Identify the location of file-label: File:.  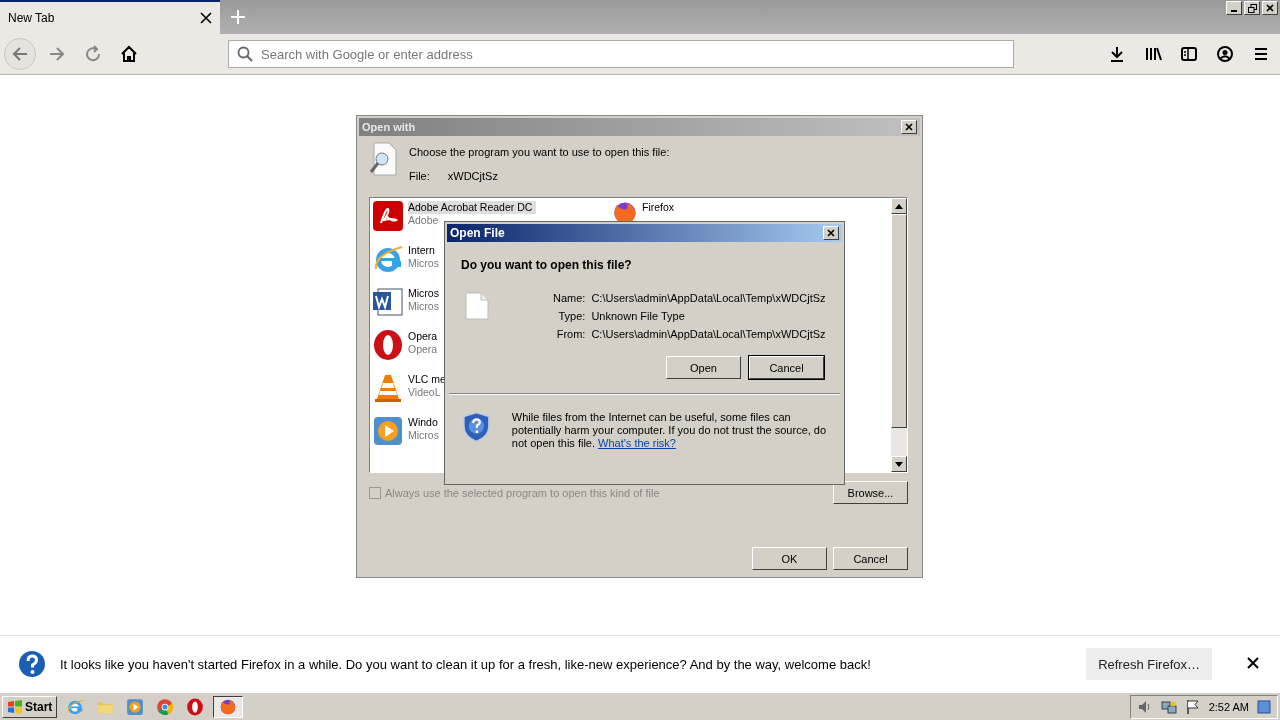
(419, 176).